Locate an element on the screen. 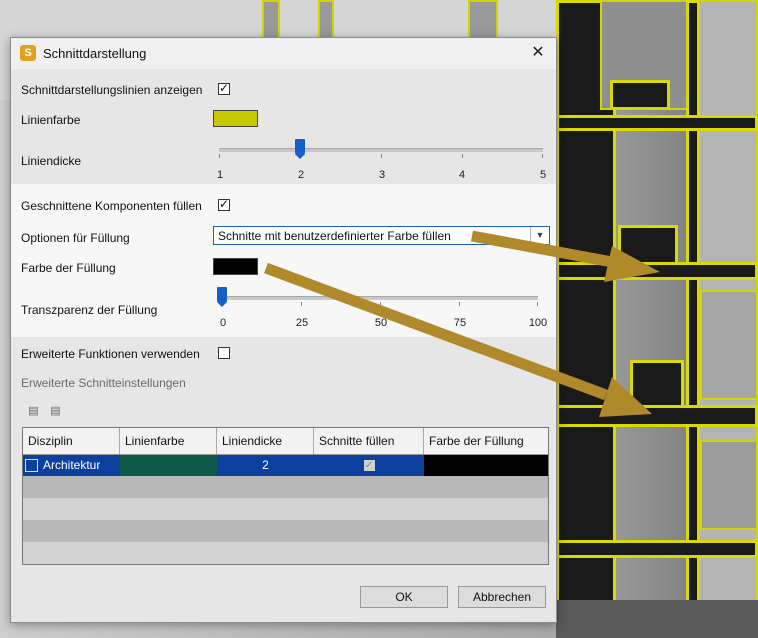  transparency-tick-label: 75 is located at coordinates (460, 323).